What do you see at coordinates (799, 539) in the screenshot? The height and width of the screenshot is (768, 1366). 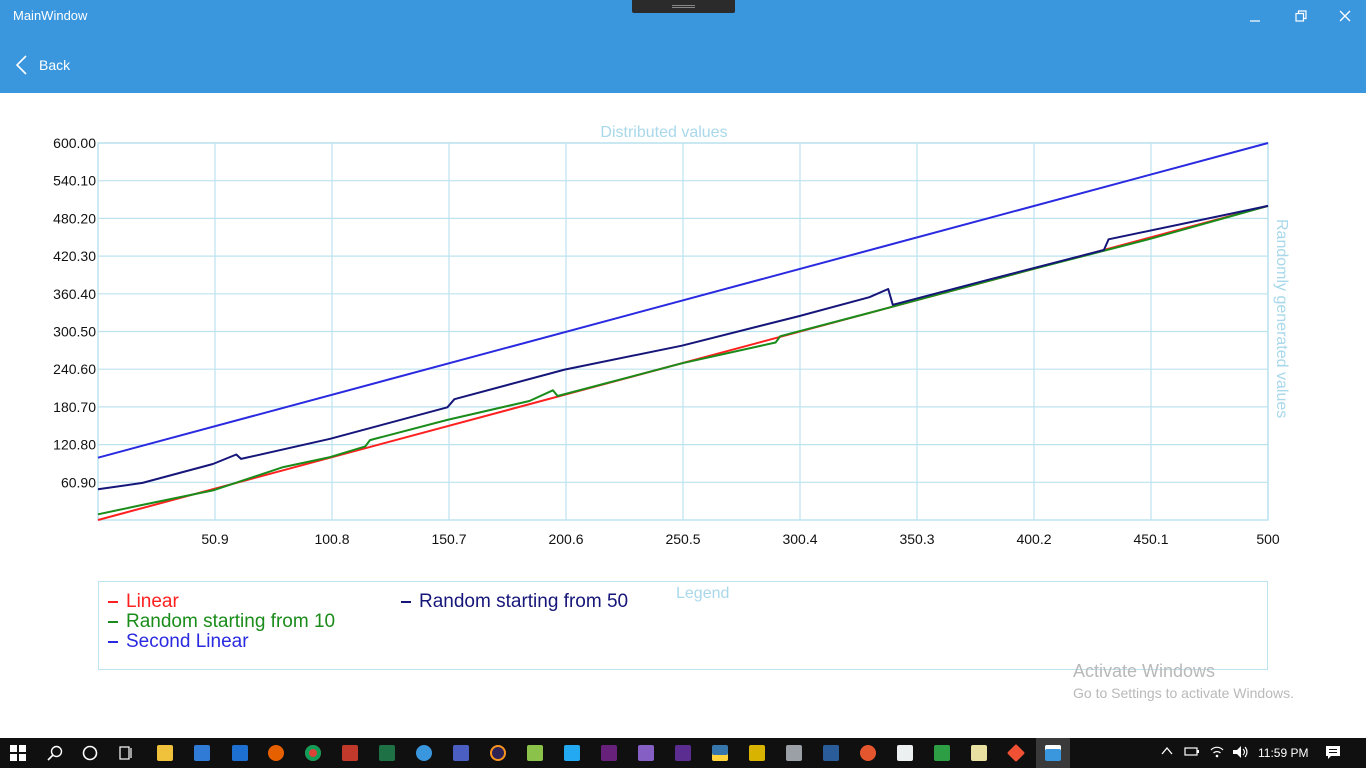 I see `x-tick-label: 300.4` at bounding box center [799, 539].